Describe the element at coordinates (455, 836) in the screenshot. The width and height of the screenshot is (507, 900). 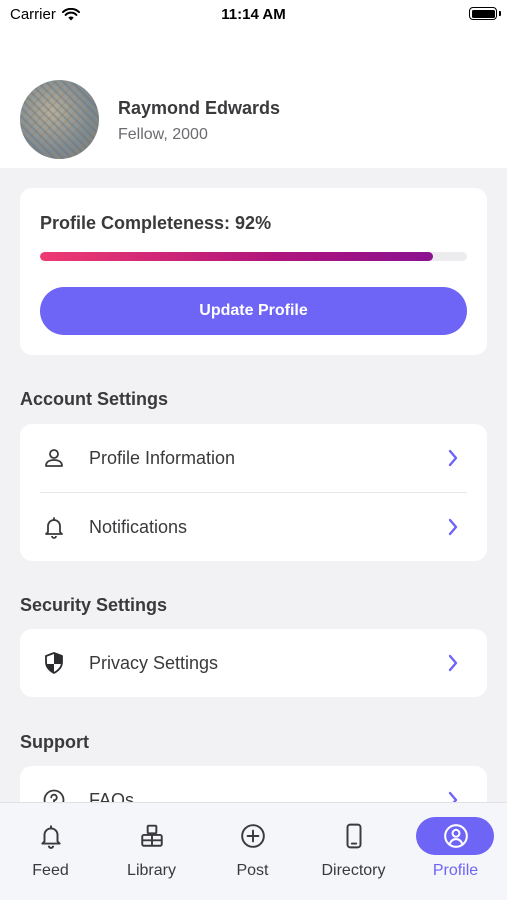
I see `user-circle-icon` at that location.